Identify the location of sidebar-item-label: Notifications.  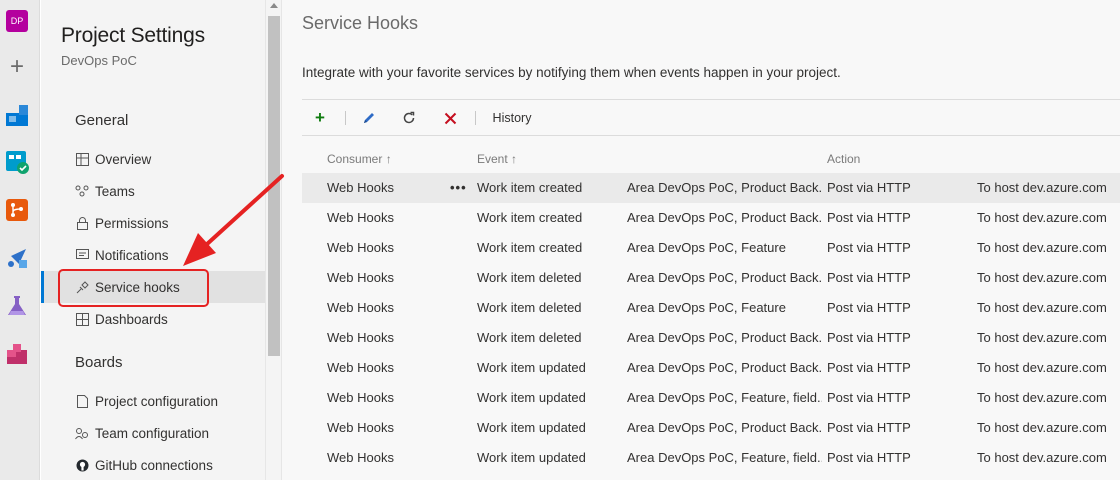
(132, 255).